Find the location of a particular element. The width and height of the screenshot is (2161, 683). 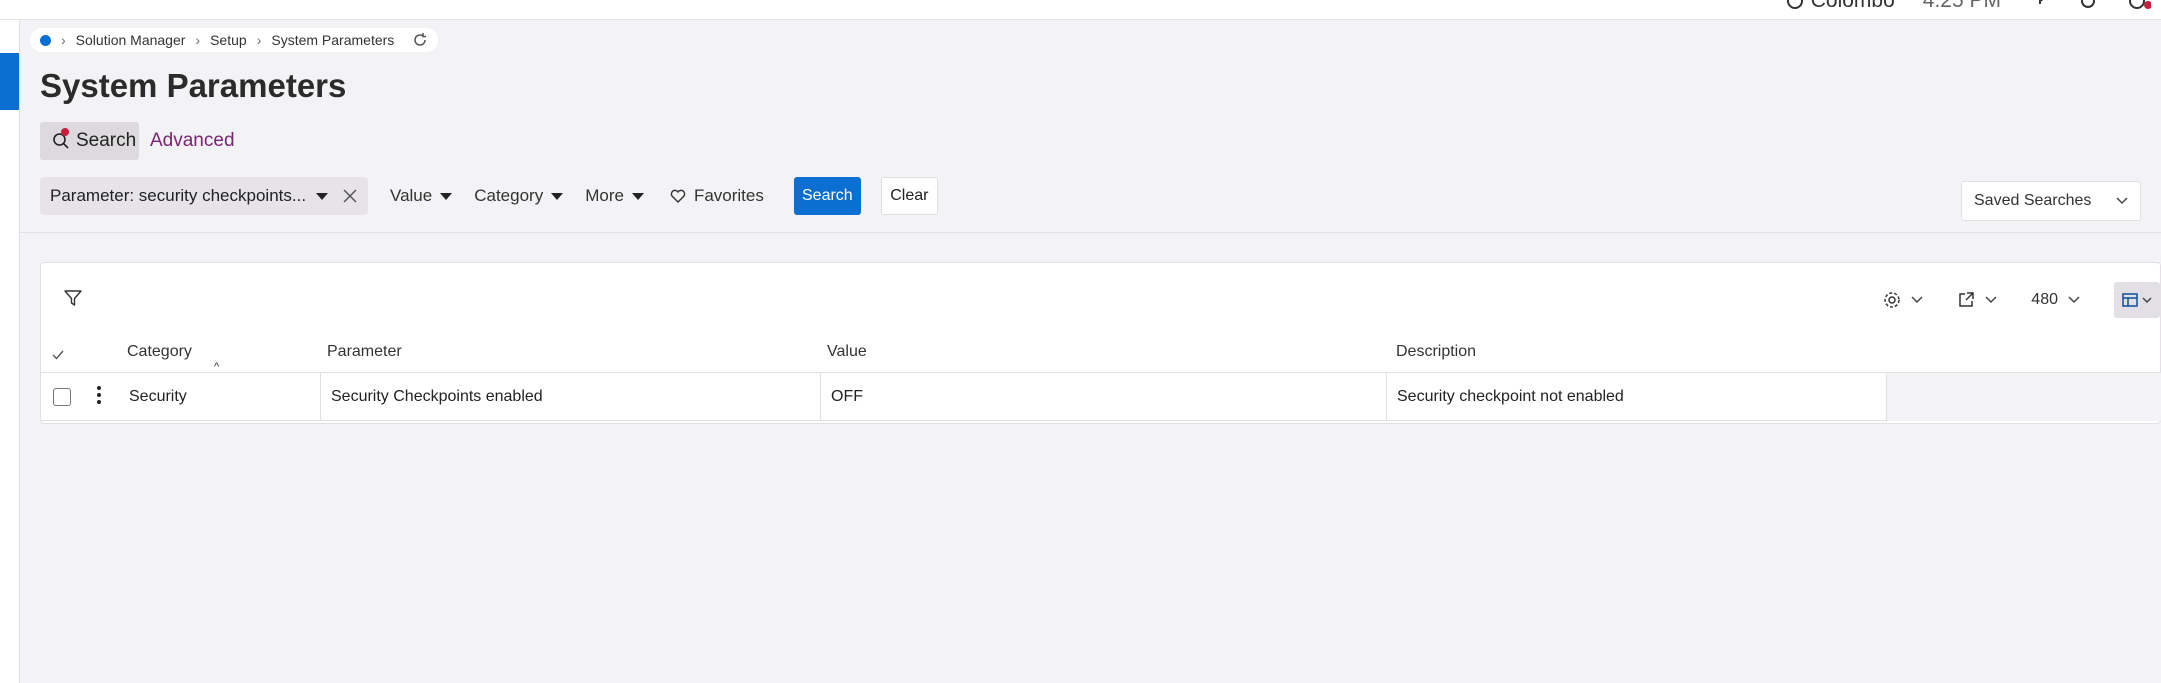

favorites-label: Favorites is located at coordinates (728, 195).